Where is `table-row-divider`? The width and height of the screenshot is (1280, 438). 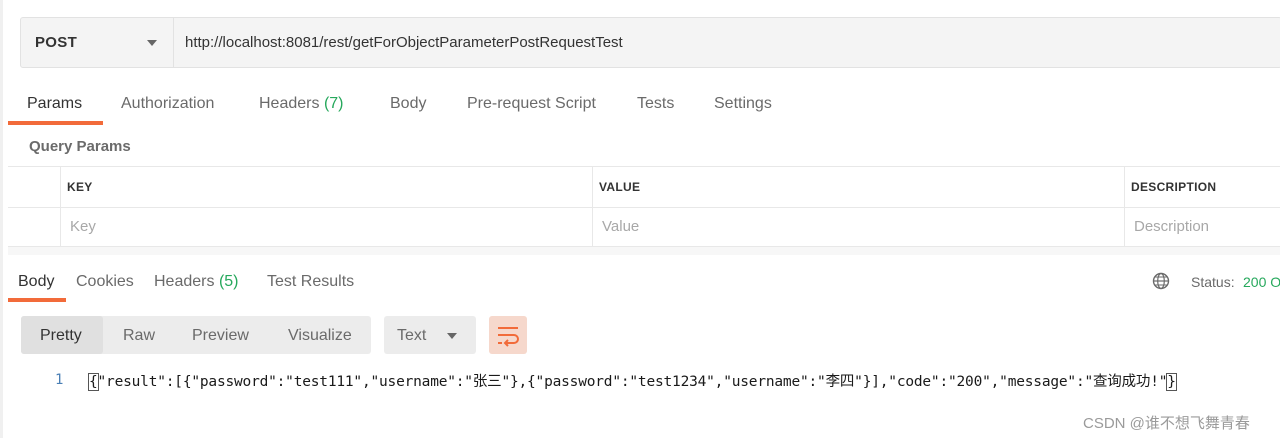
table-row-divider is located at coordinates (644, 207).